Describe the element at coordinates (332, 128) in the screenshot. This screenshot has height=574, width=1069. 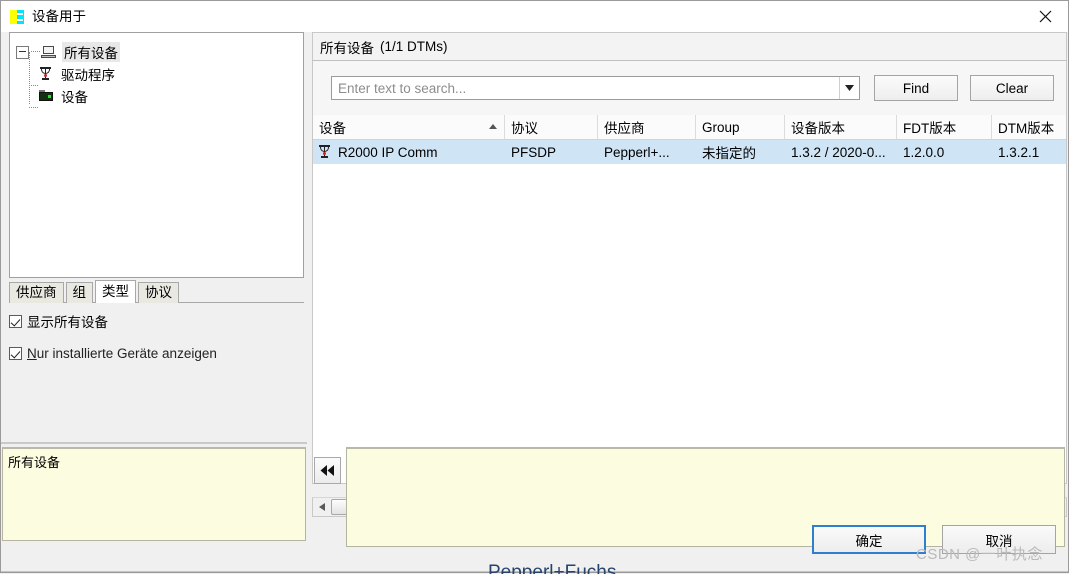
I see `column-header-device-label: 设备` at that location.